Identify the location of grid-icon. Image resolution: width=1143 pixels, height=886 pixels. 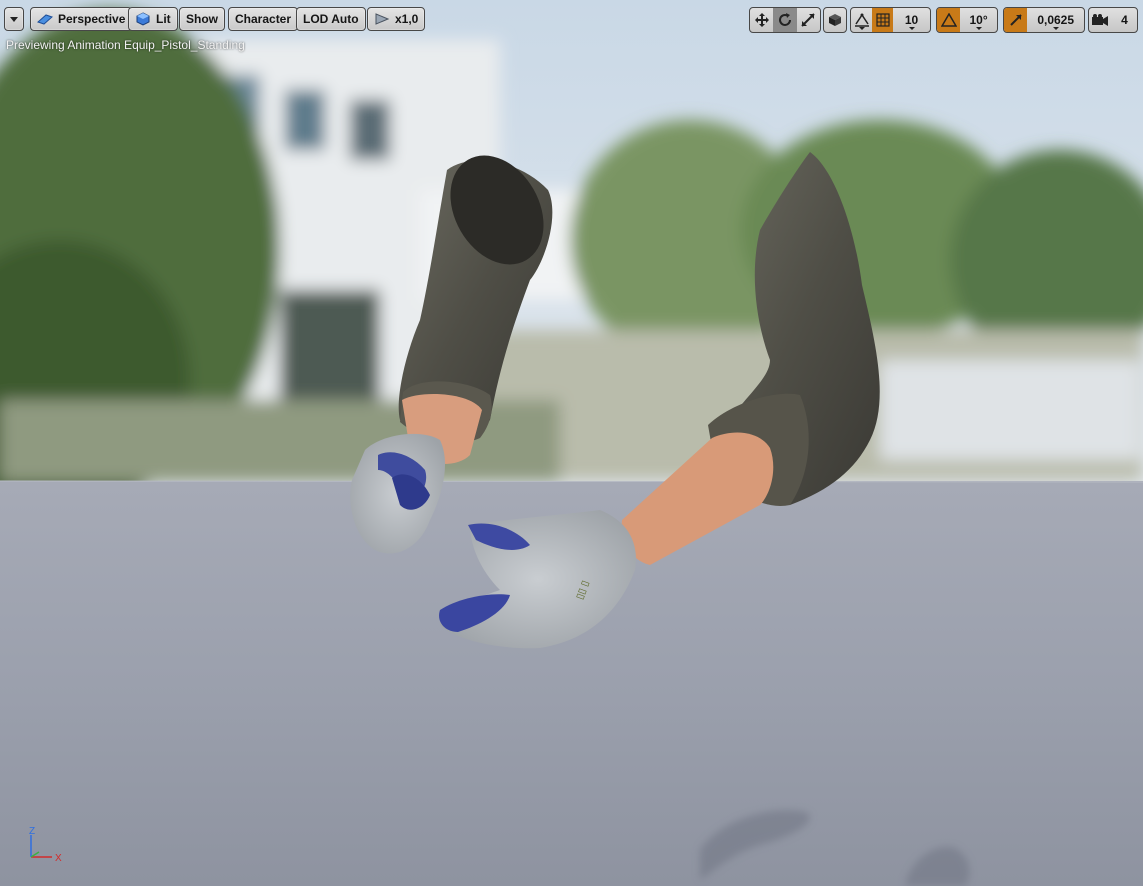
(882, 20).